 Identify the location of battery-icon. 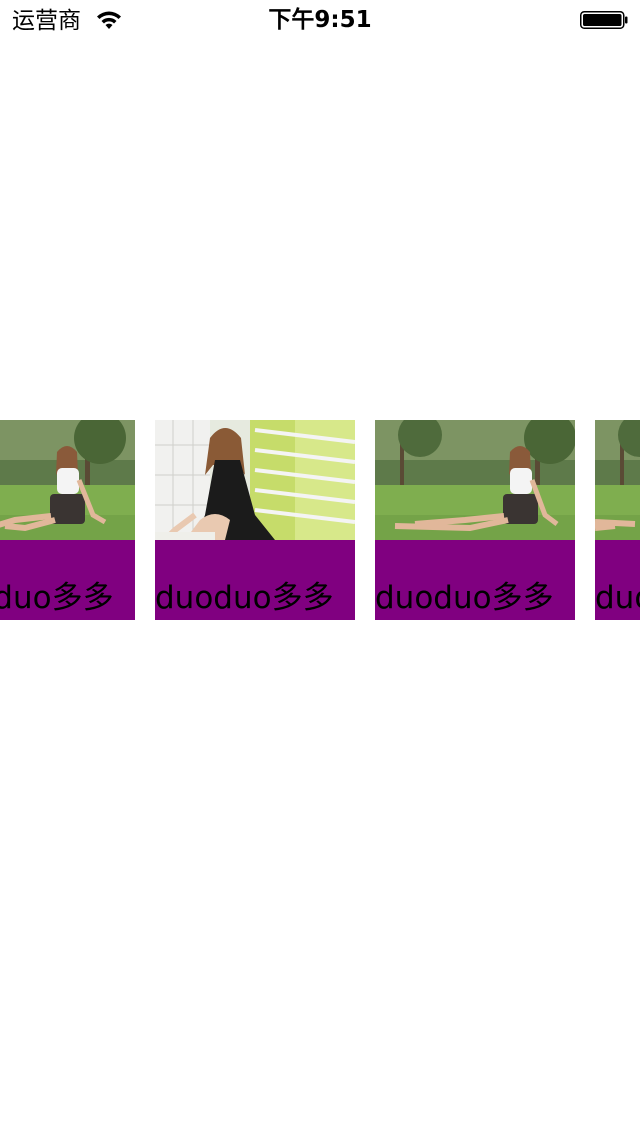
(604, 20).